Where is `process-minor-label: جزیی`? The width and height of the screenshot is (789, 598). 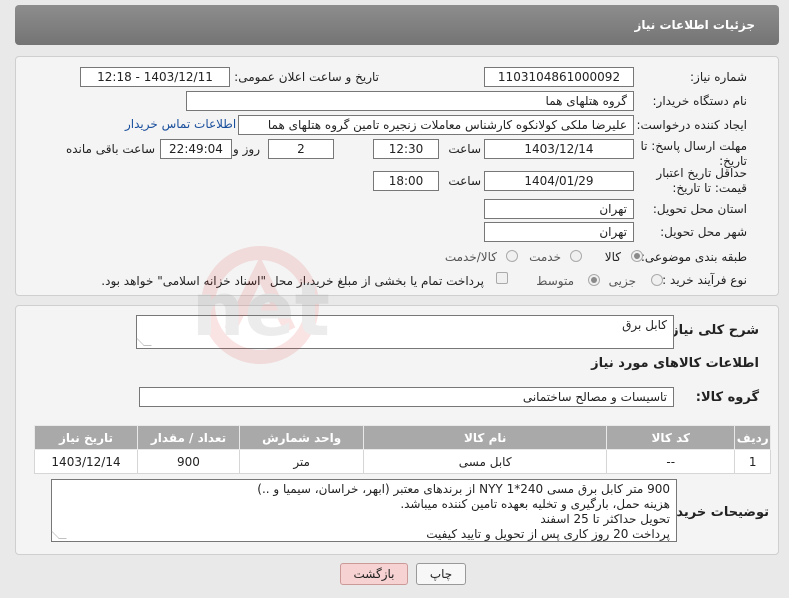 process-minor-label: جزیی is located at coordinates (622, 281).